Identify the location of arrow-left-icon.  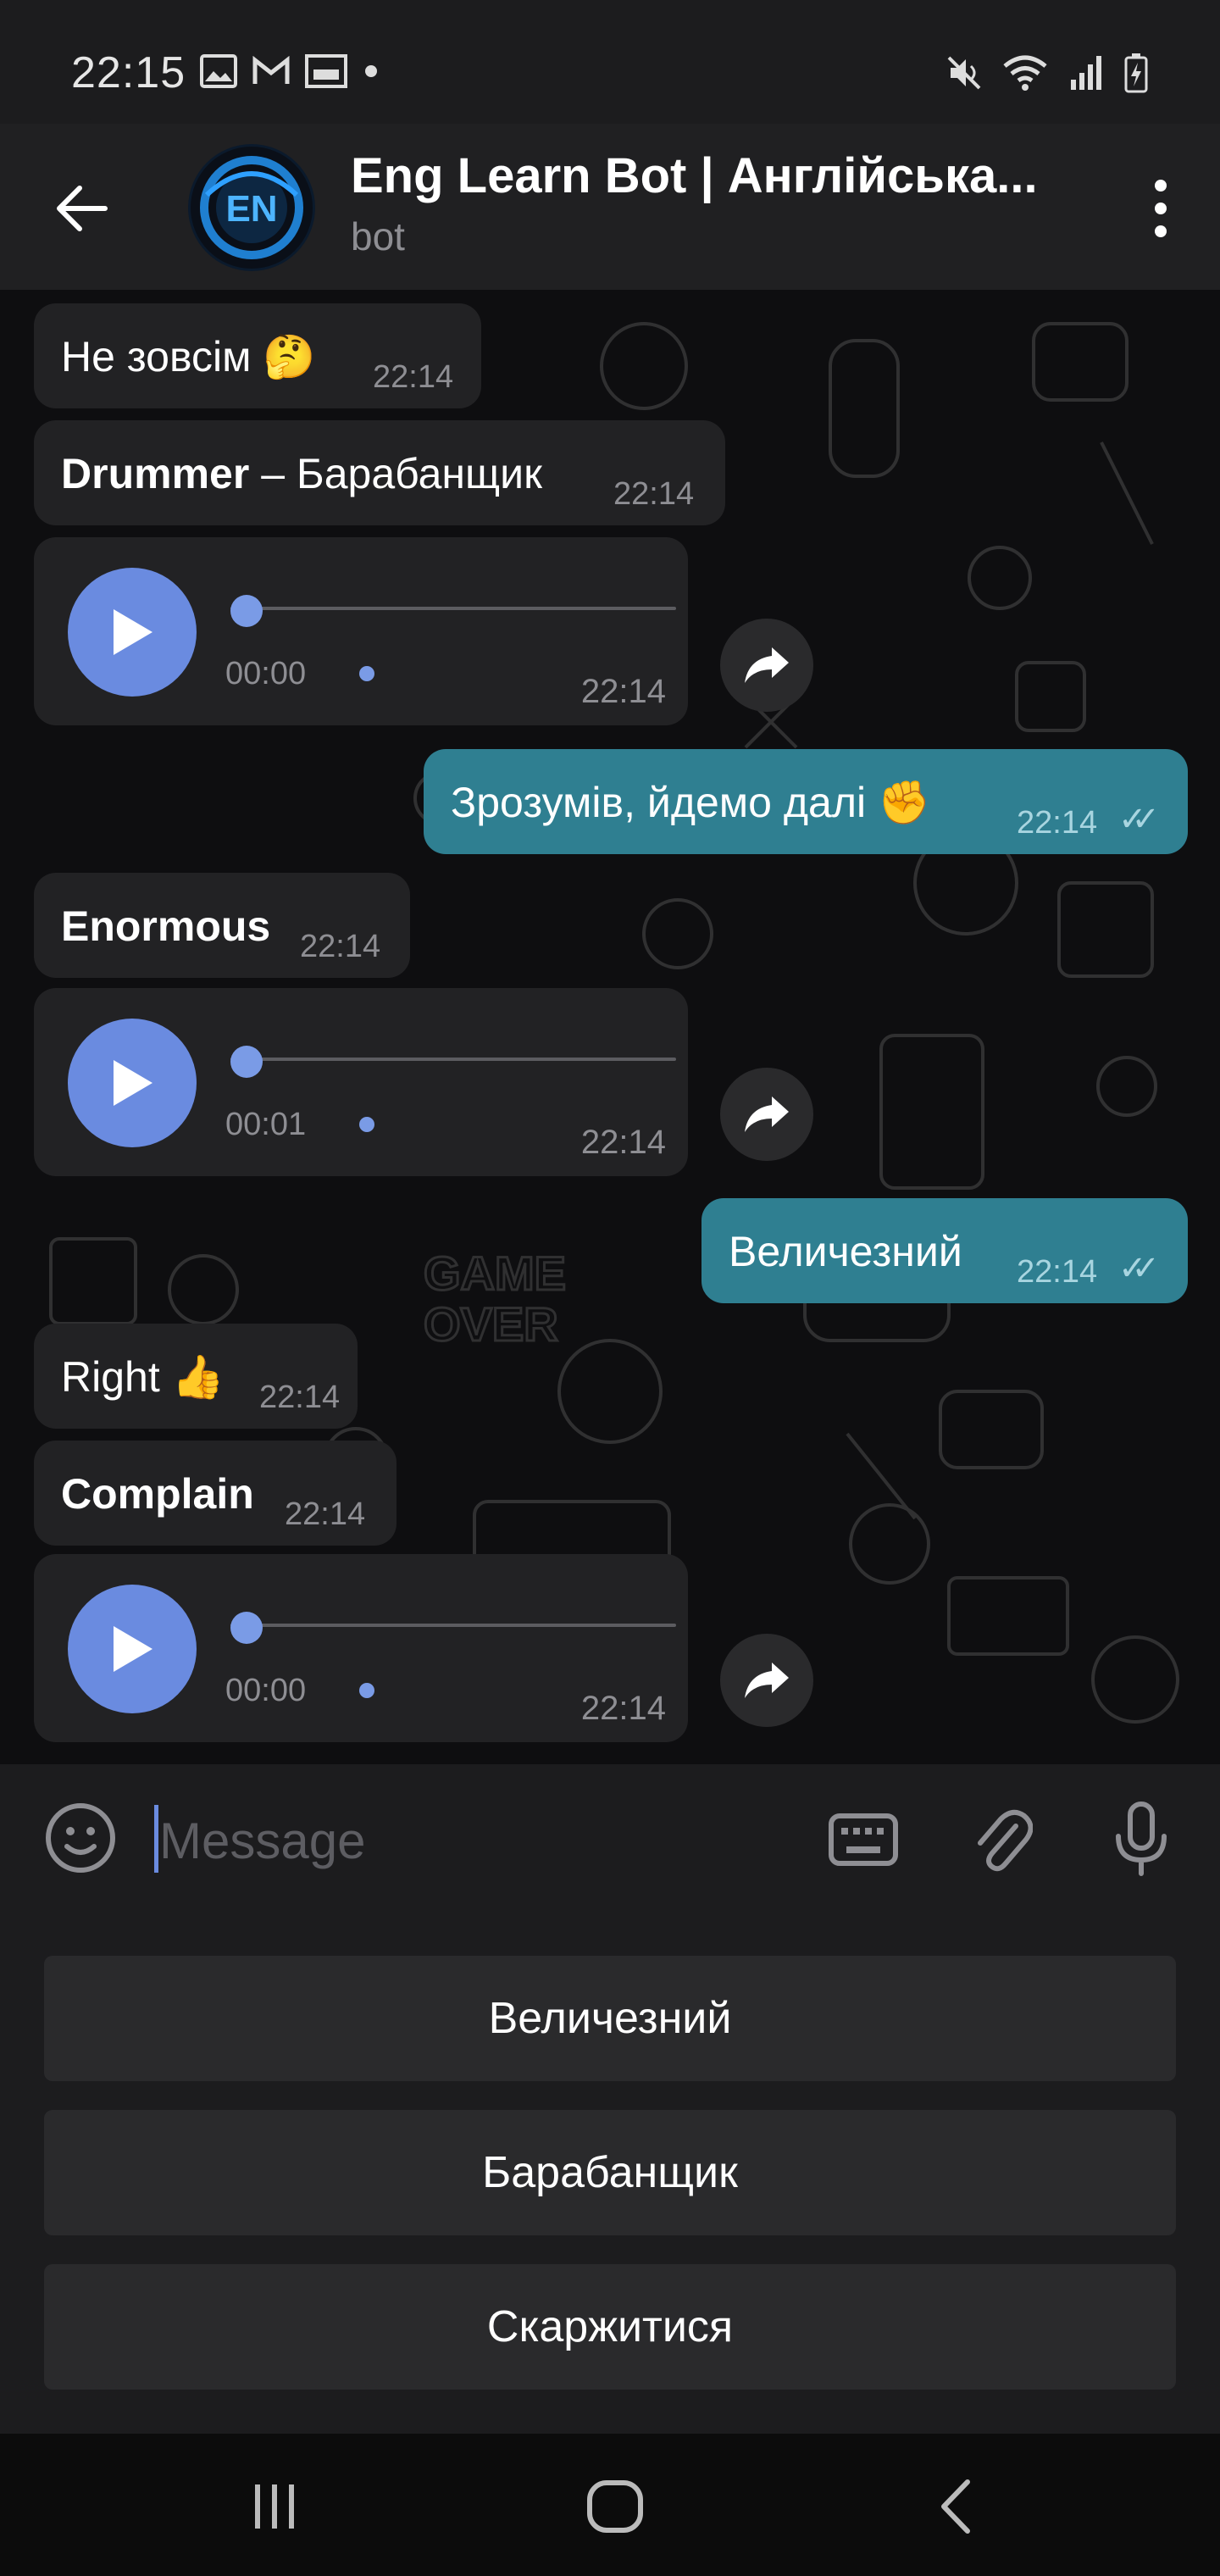
(82, 208).